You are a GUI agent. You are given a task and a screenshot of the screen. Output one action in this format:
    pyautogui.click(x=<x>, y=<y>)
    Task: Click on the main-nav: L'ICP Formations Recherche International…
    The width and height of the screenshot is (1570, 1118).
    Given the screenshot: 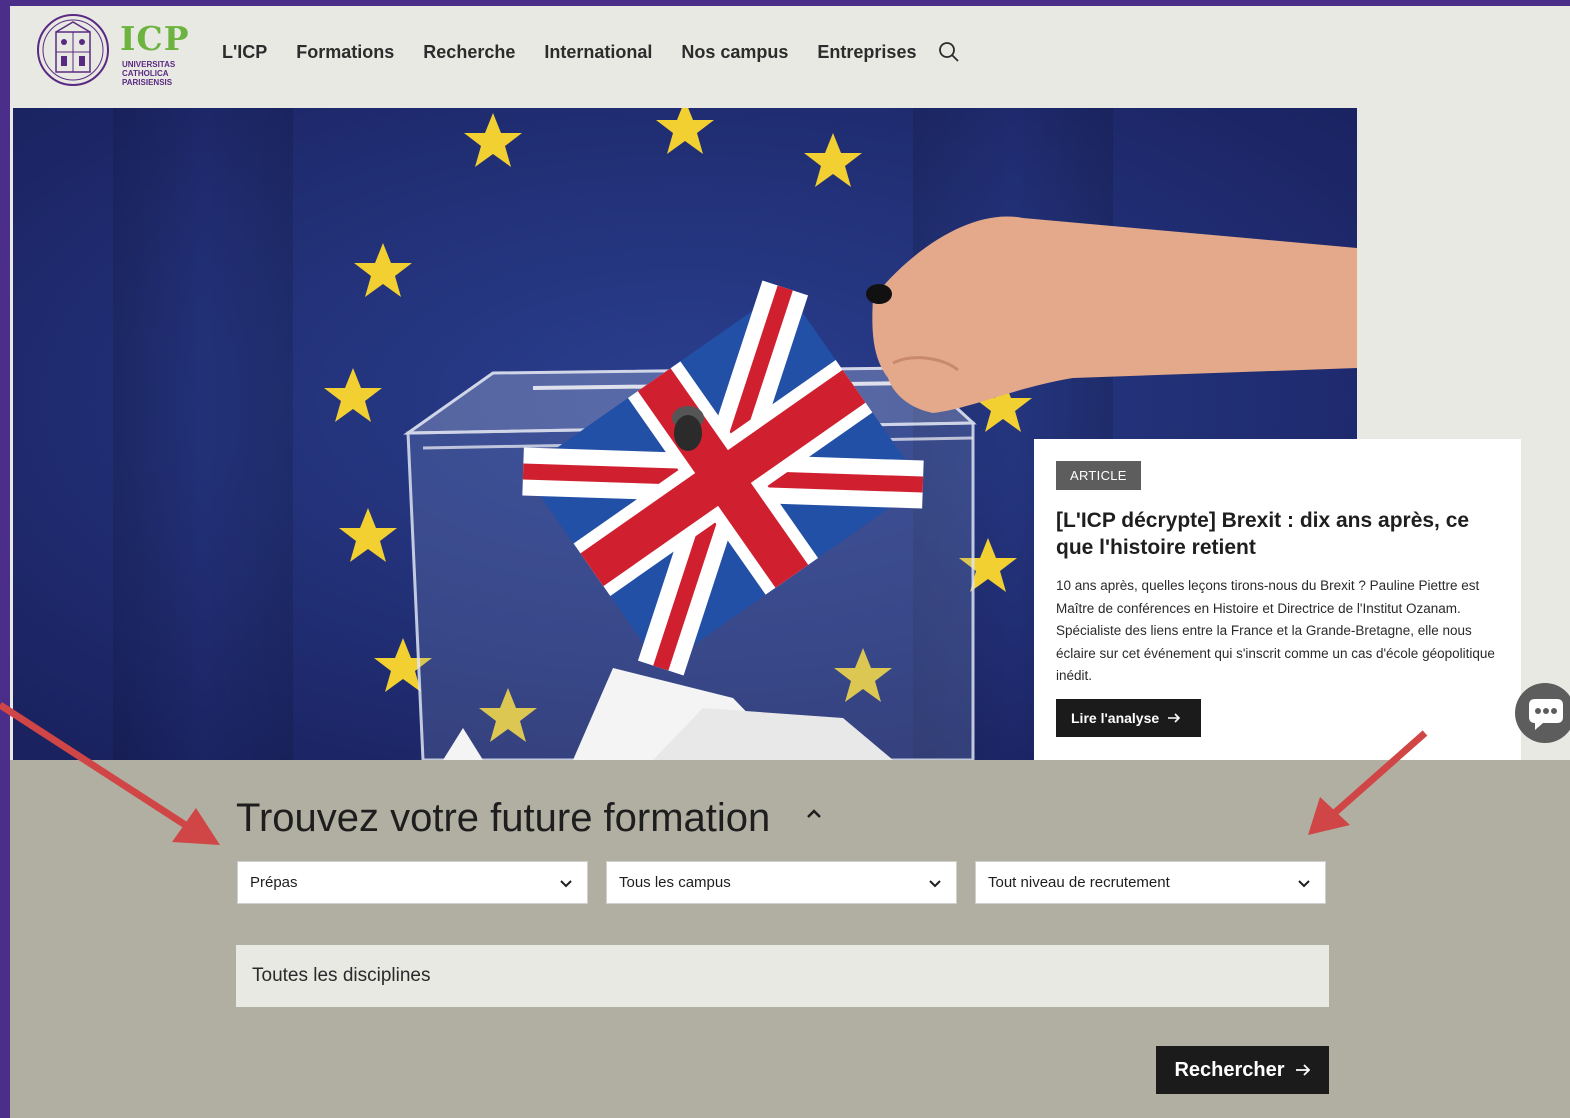 What is the action you would take?
    pyautogui.click(x=591, y=52)
    